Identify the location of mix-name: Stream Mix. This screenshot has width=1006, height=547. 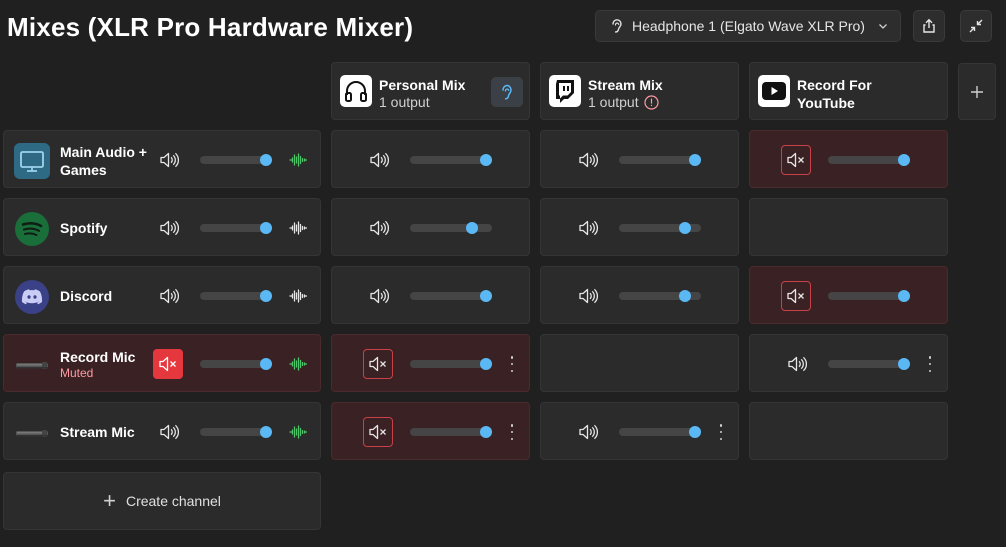
(625, 85).